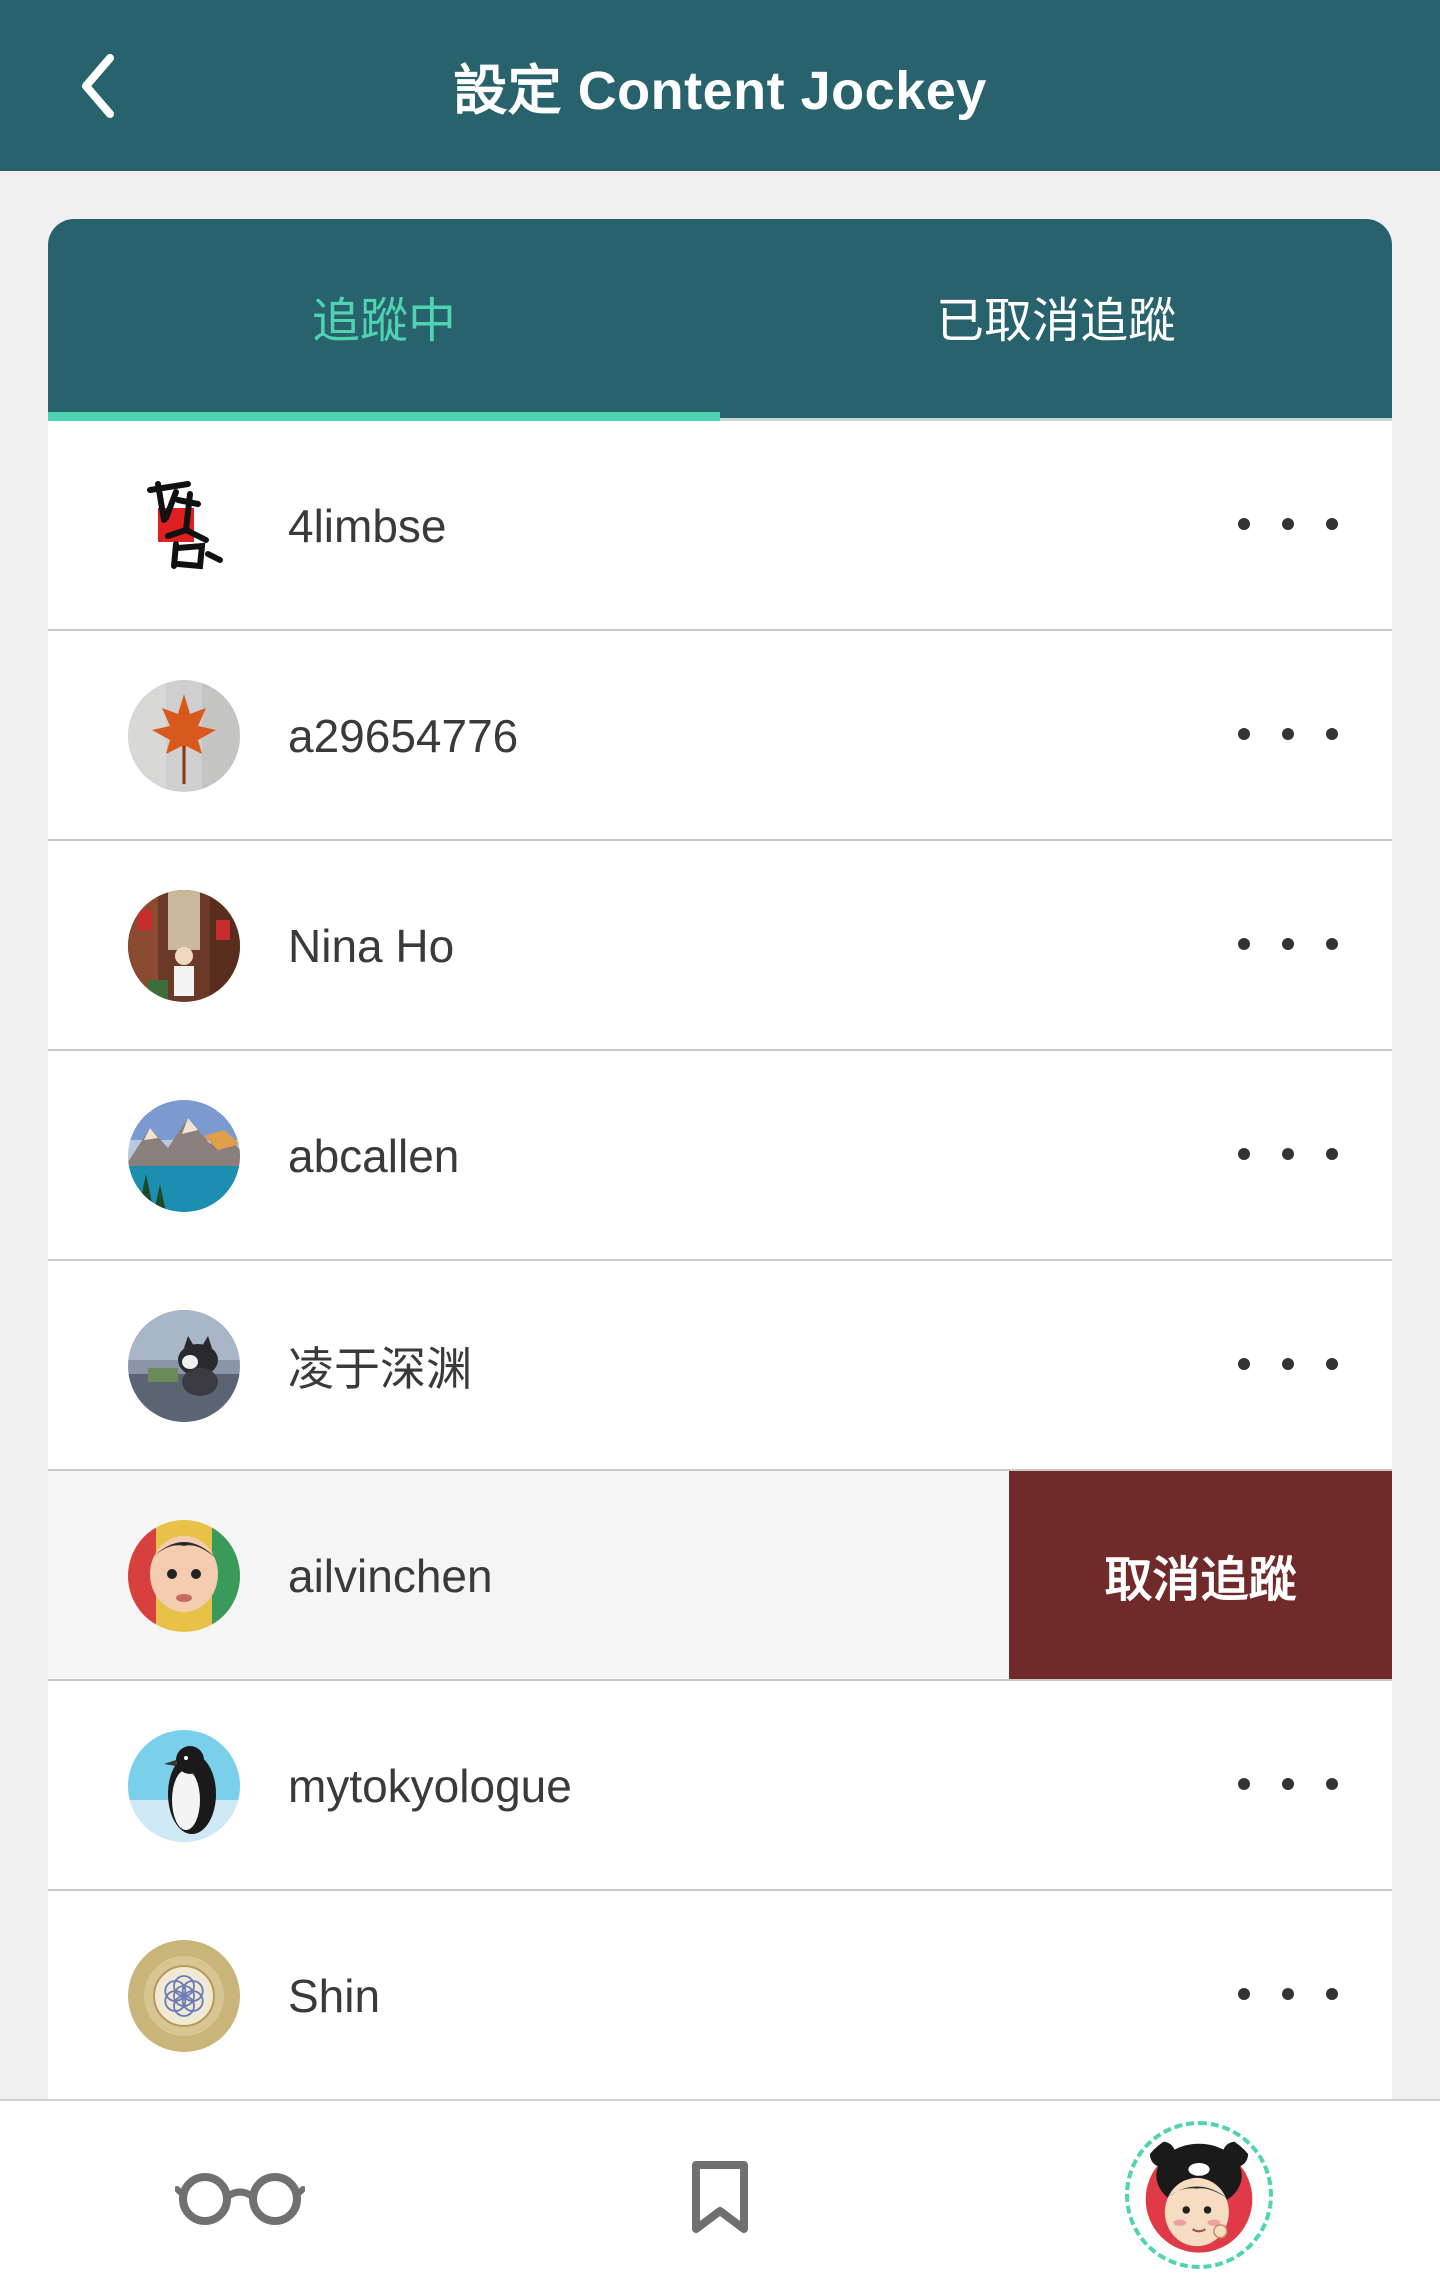 The height and width of the screenshot is (2291, 1440). What do you see at coordinates (184, 1786) in the screenshot?
I see `penguin-avatar` at bounding box center [184, 1786].